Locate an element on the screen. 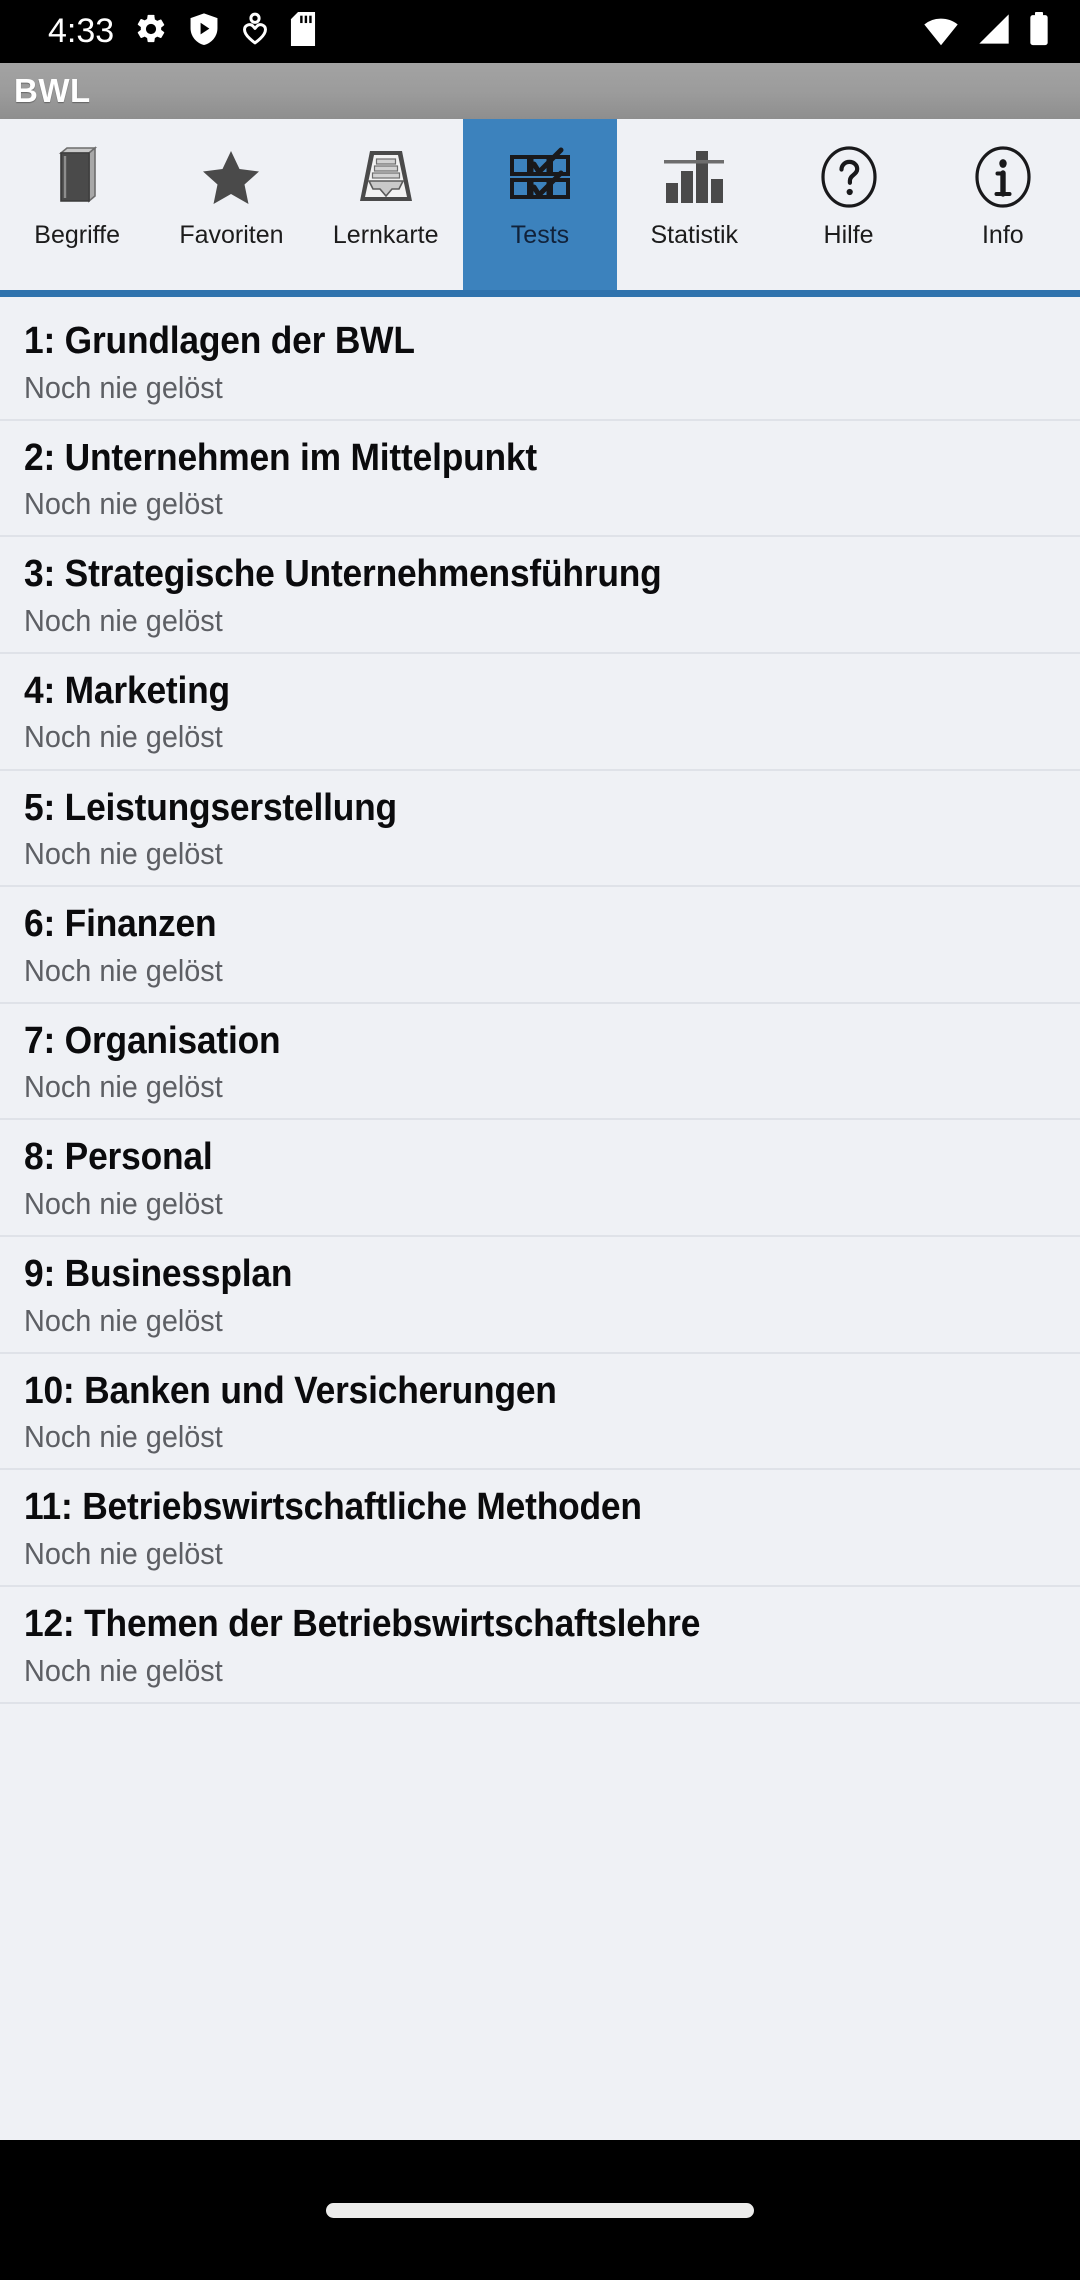 This screenshot has height=2280, width=1080. tab-statistik: Statistik is located at coordinates (694, 204).